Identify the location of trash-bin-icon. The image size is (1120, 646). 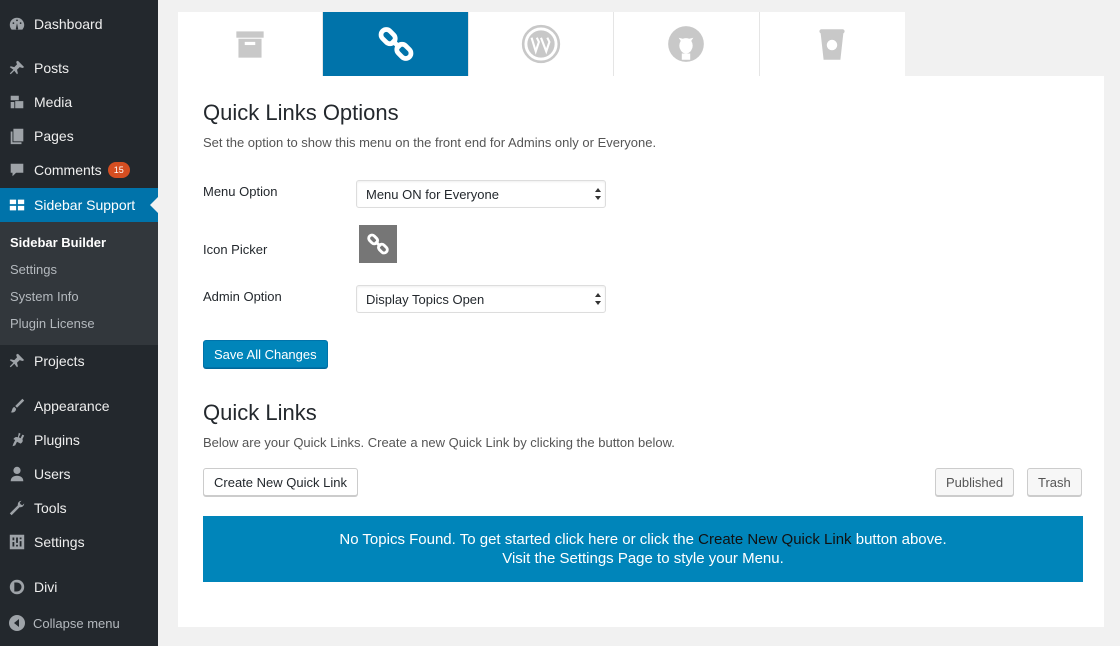
(832, 44).